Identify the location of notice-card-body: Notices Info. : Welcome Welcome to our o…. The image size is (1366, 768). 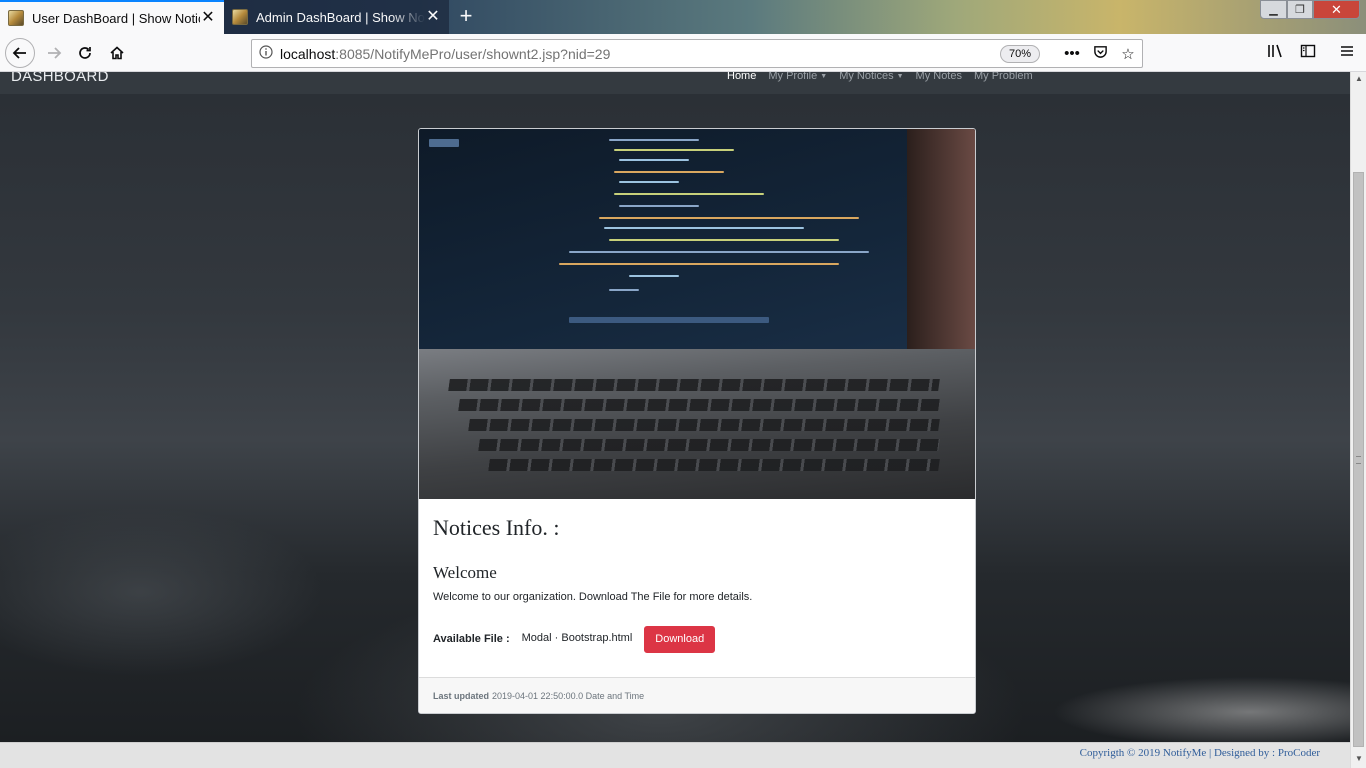
(697, 576).